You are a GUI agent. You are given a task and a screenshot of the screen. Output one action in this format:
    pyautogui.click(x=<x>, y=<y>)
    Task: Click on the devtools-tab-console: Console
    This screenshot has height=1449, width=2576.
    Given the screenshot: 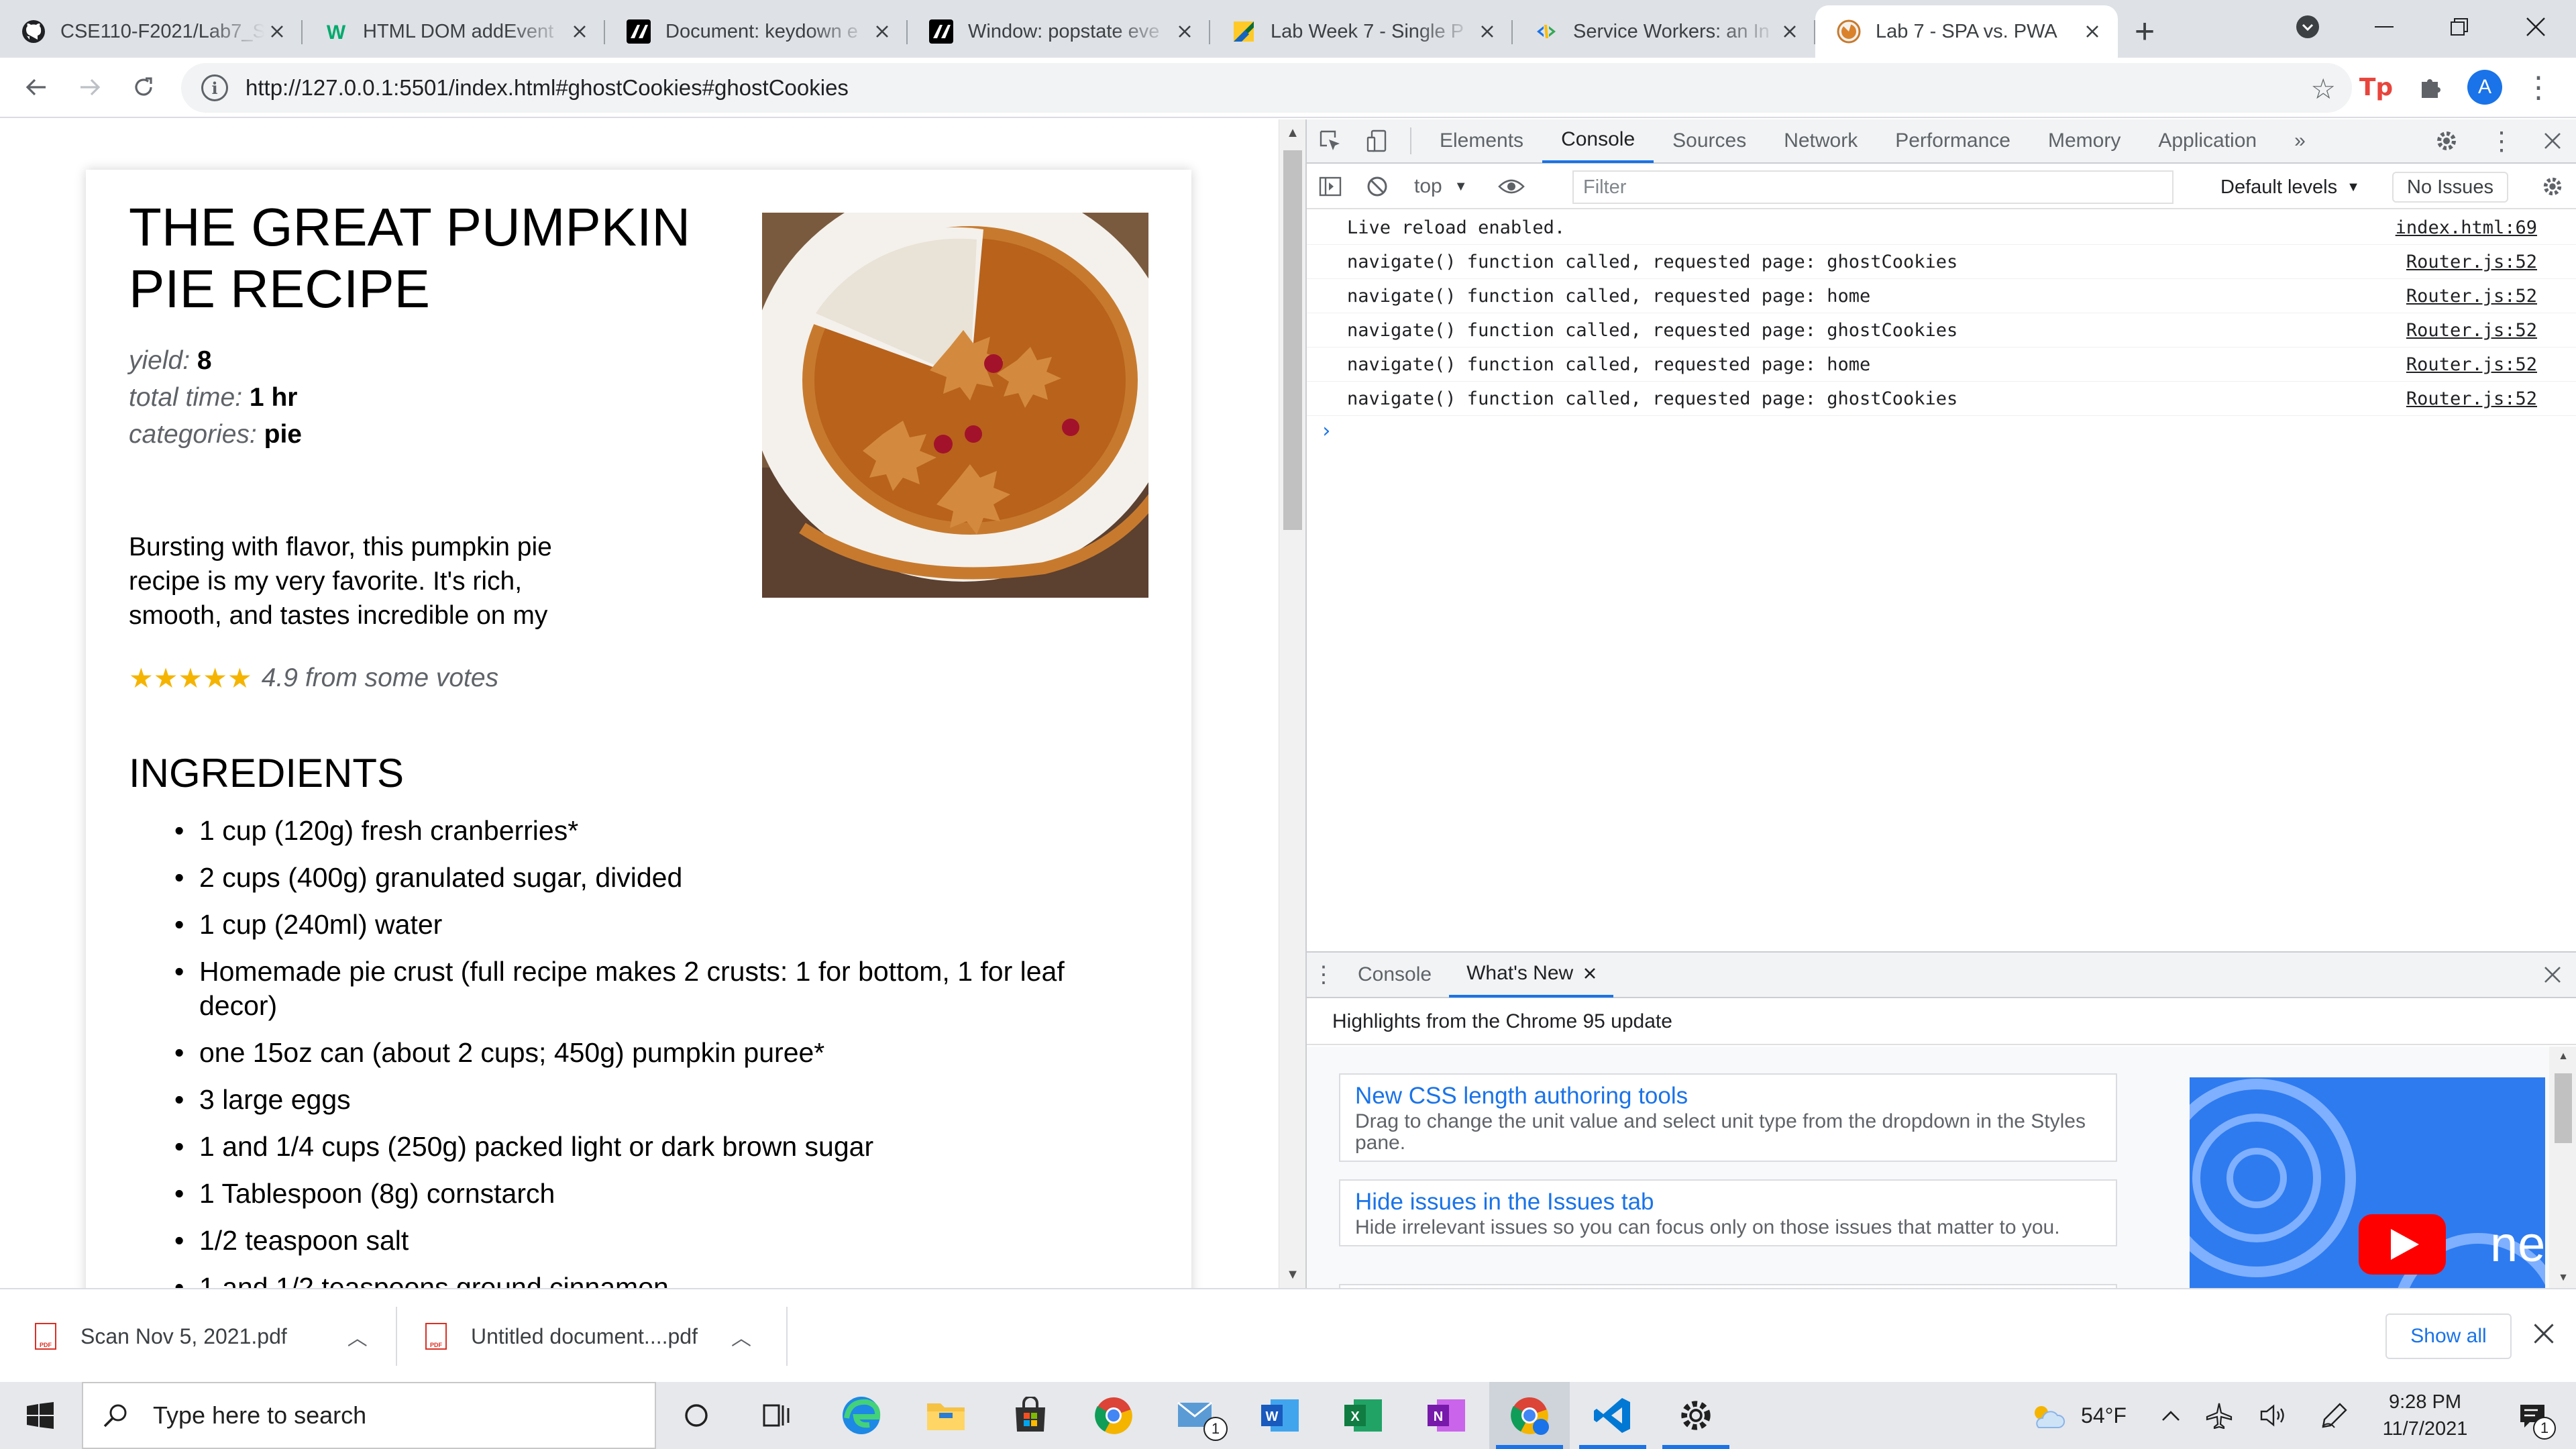 What is the action you would take?
    pyautogui.click(x=1598, y=141)
    